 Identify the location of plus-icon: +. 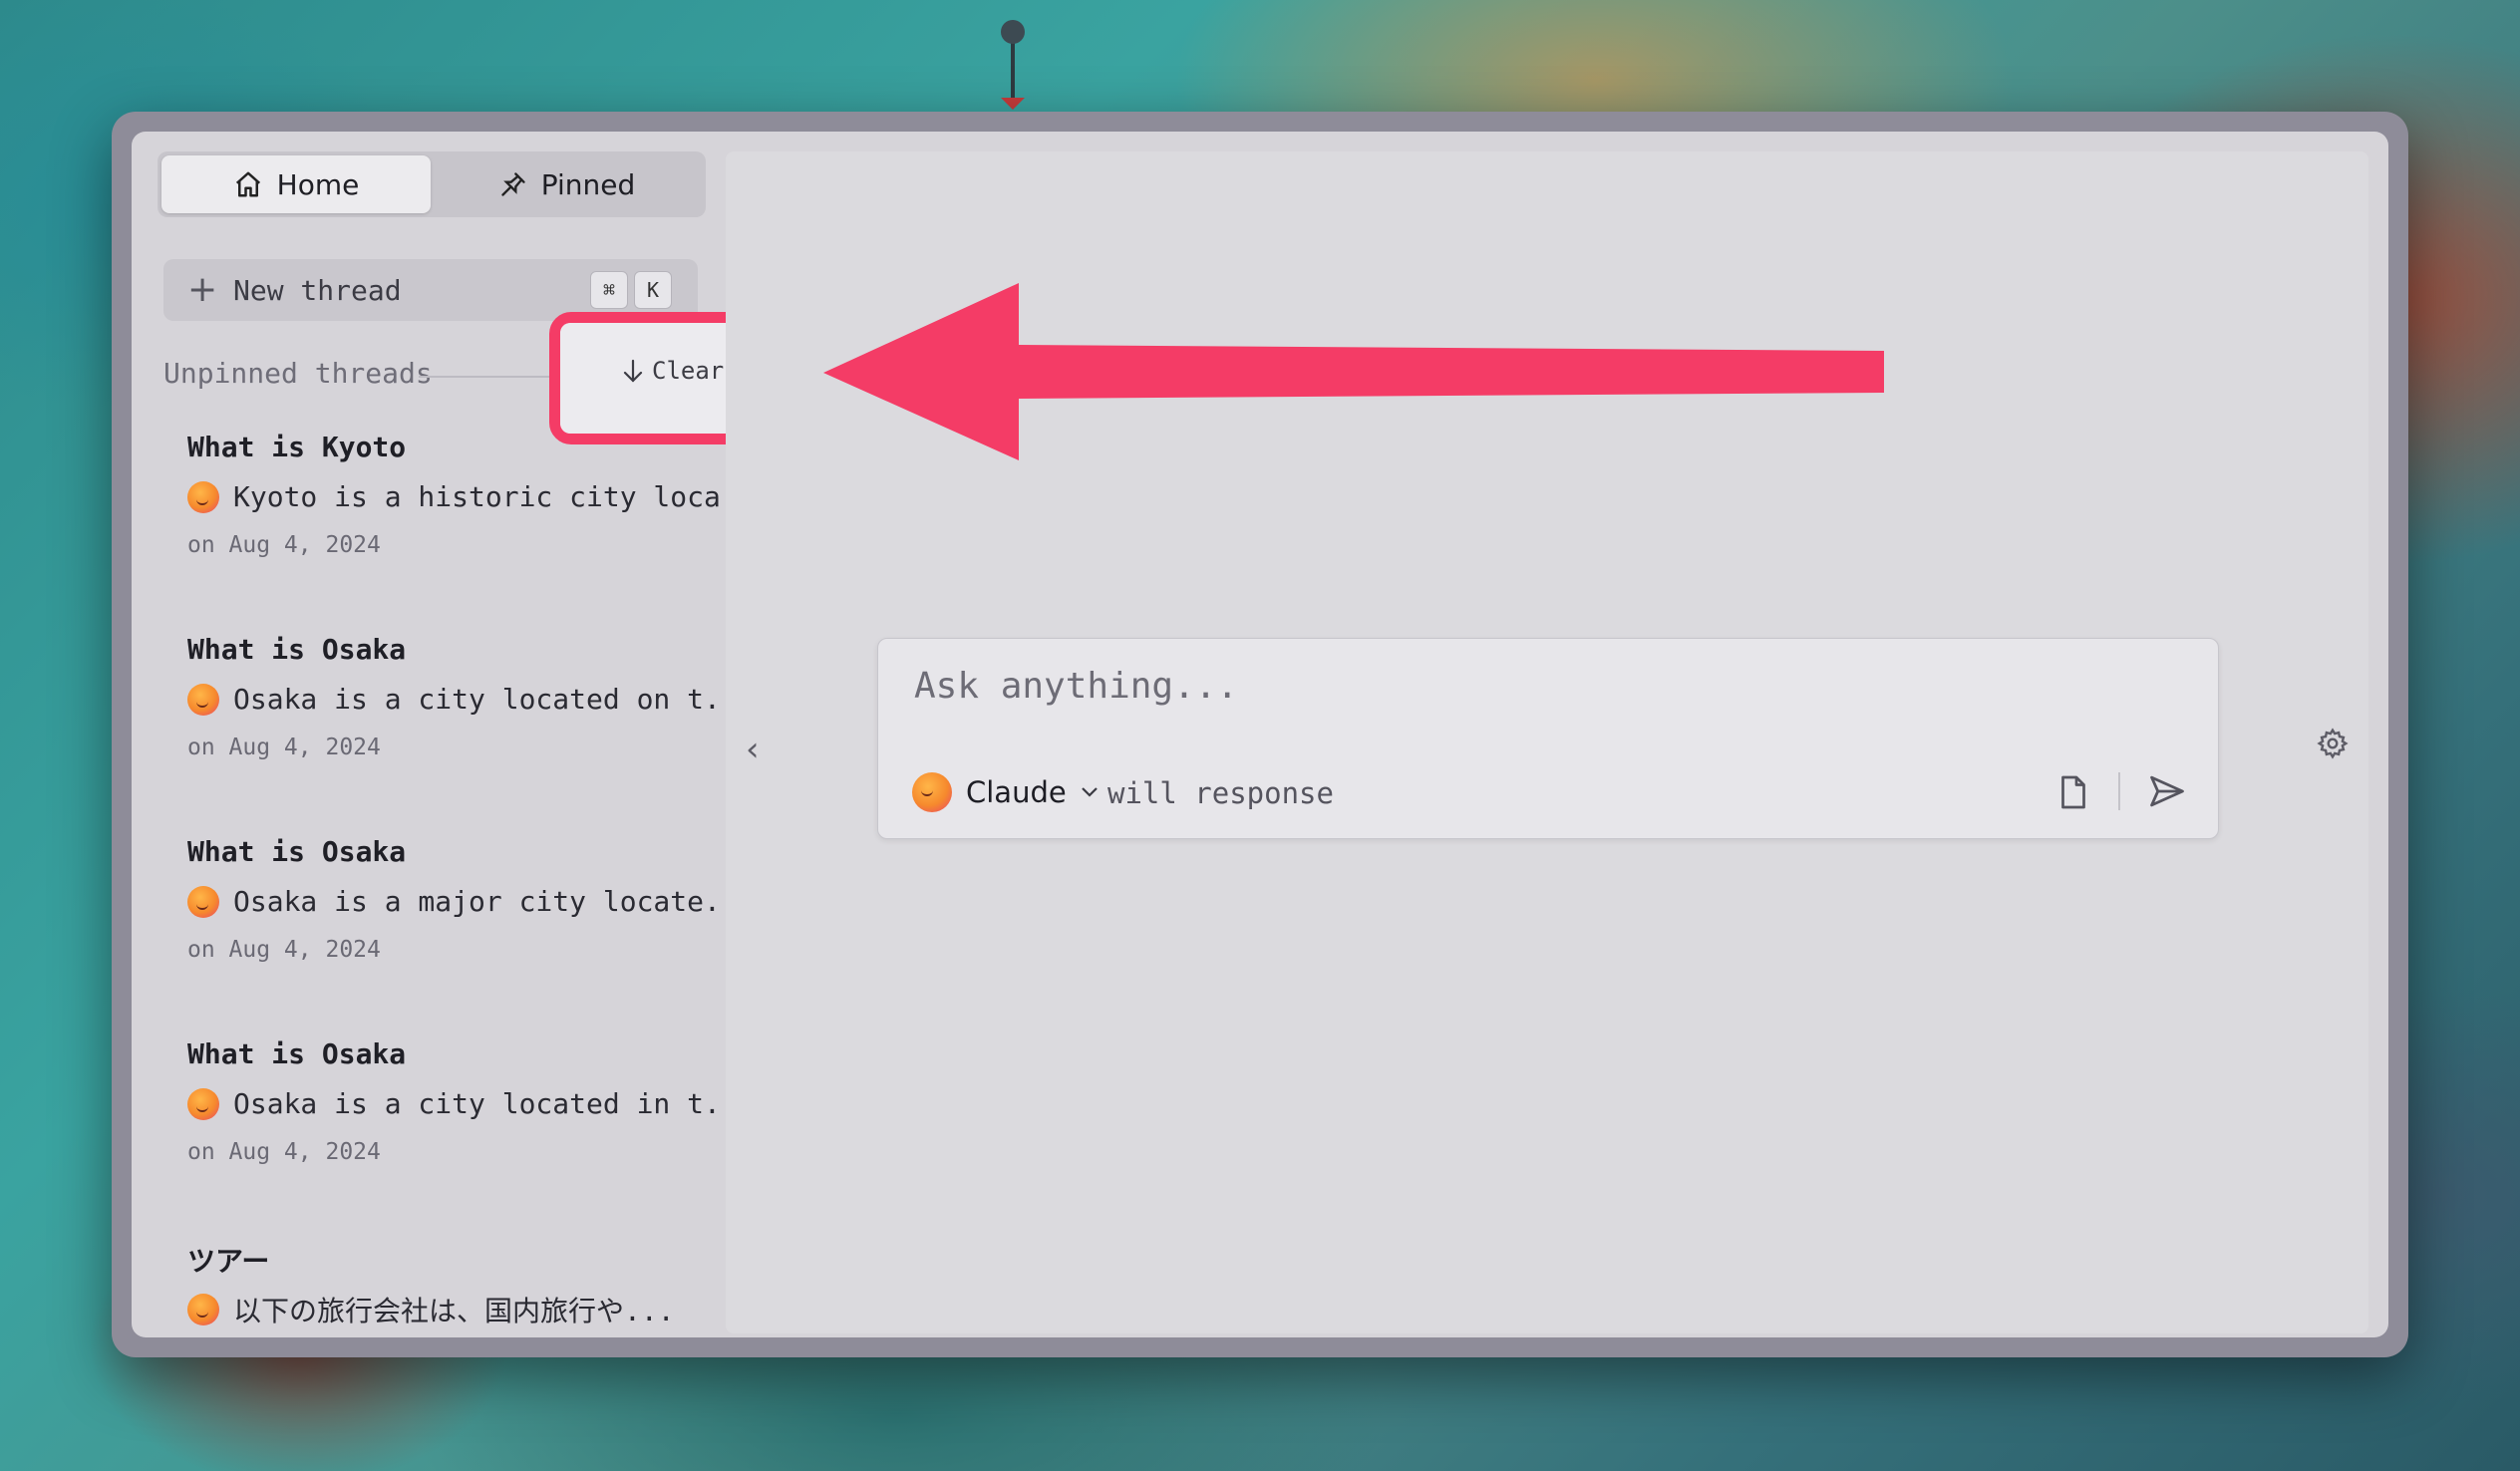
(202, 289).